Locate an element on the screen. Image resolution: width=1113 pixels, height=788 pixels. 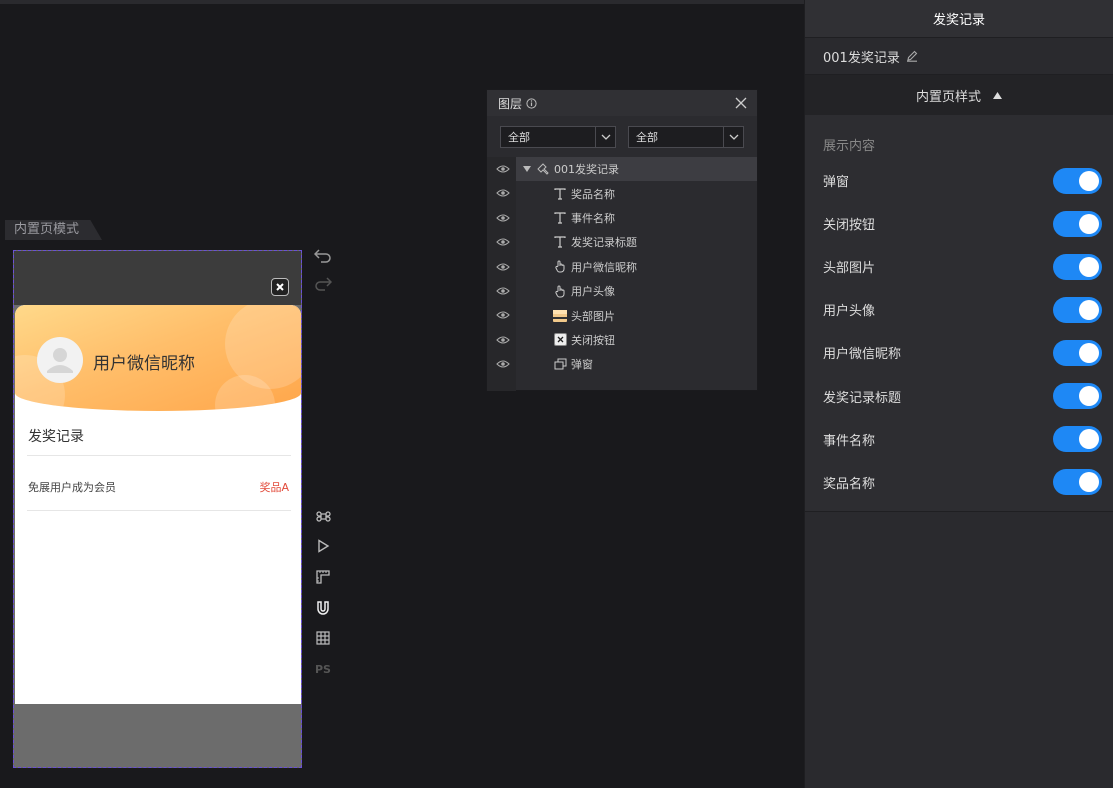
toggle-label: 事件名称 is located at coordinates (849, 441).